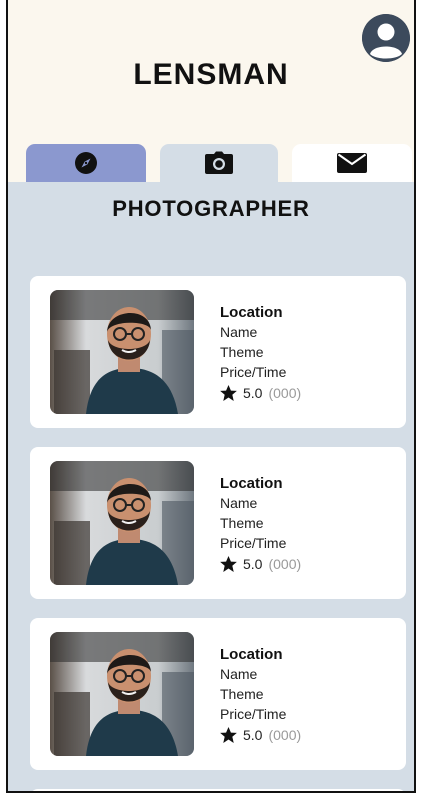 The height and width of the screenshot is (793, 422). I want to click on user-icon, so click(386, 38).